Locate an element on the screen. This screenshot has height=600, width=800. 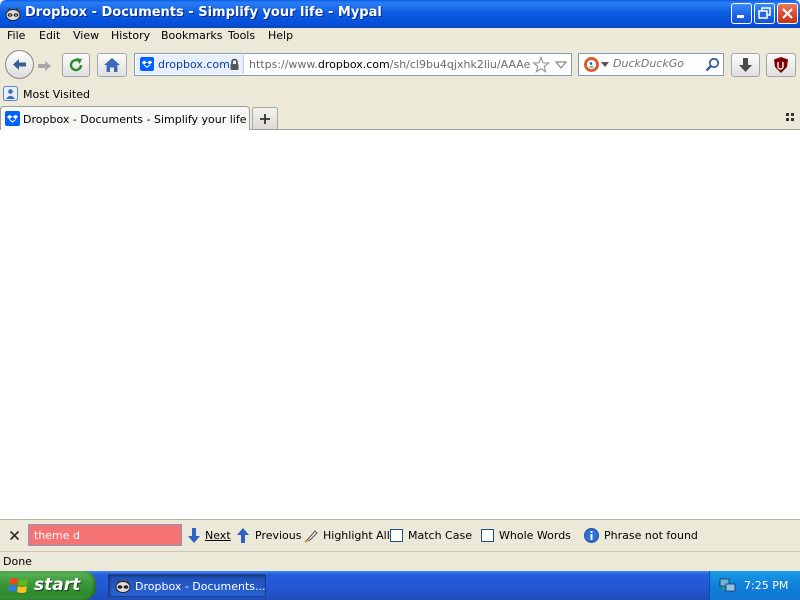
mypal-raccoon-icon is located at coordinates (13, 14).